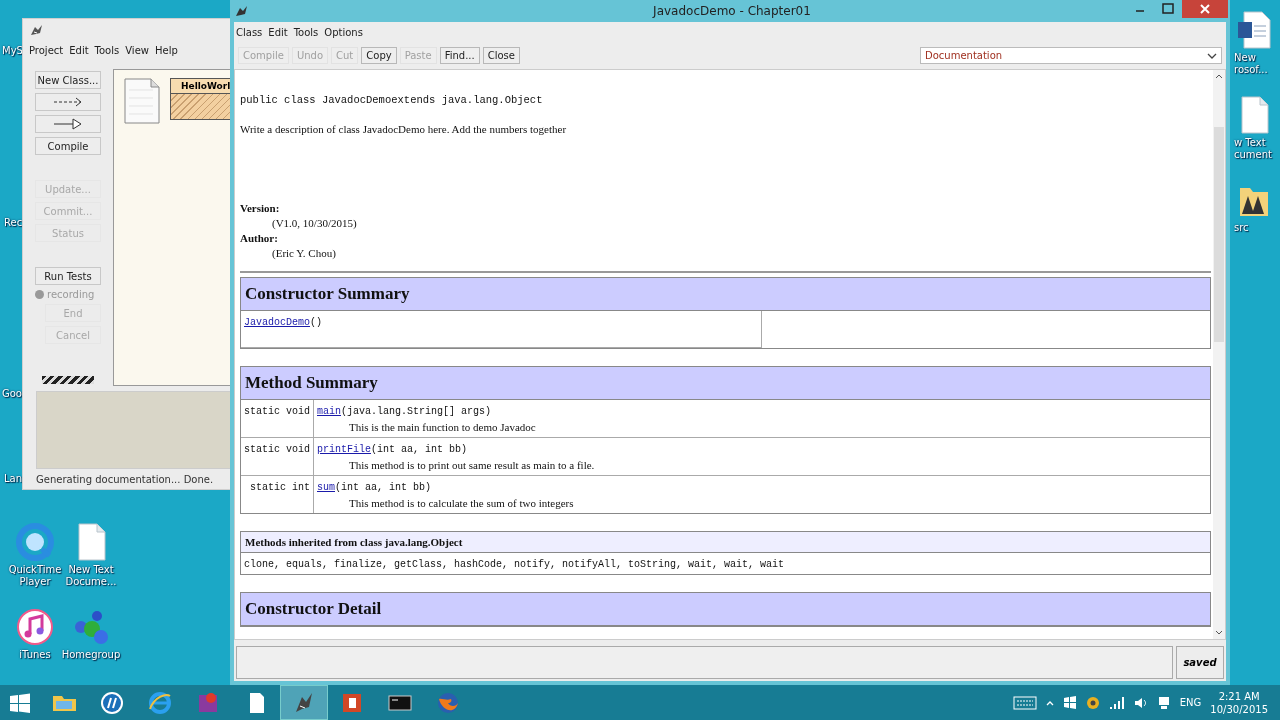 This screenshot has height=720, width=1280. What do you see at coordinates (314, 223) in the screenshot?
I see `tag-value: (V1.0, 10/30/2015)` at bounding box center [314, 223].